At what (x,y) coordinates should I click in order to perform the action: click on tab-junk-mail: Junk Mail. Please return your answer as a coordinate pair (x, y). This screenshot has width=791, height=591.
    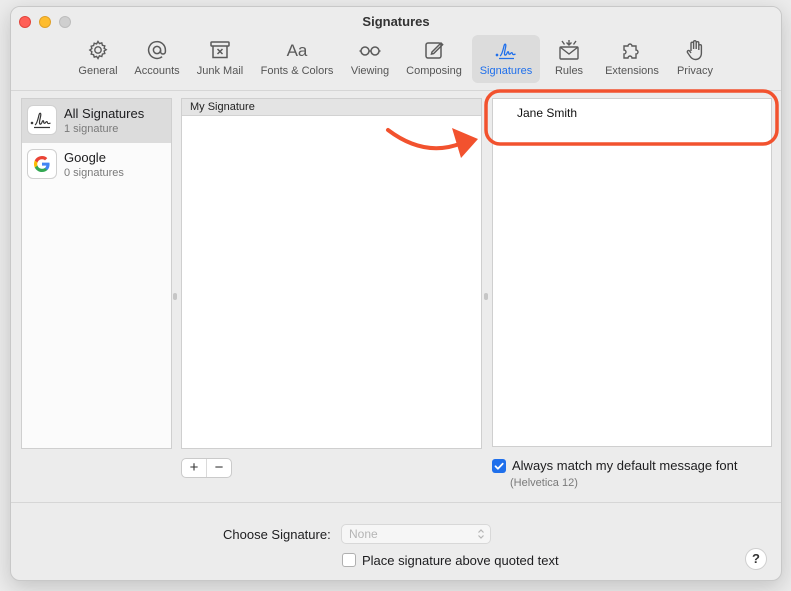
    Looking at the image, I should click on (220, 59).